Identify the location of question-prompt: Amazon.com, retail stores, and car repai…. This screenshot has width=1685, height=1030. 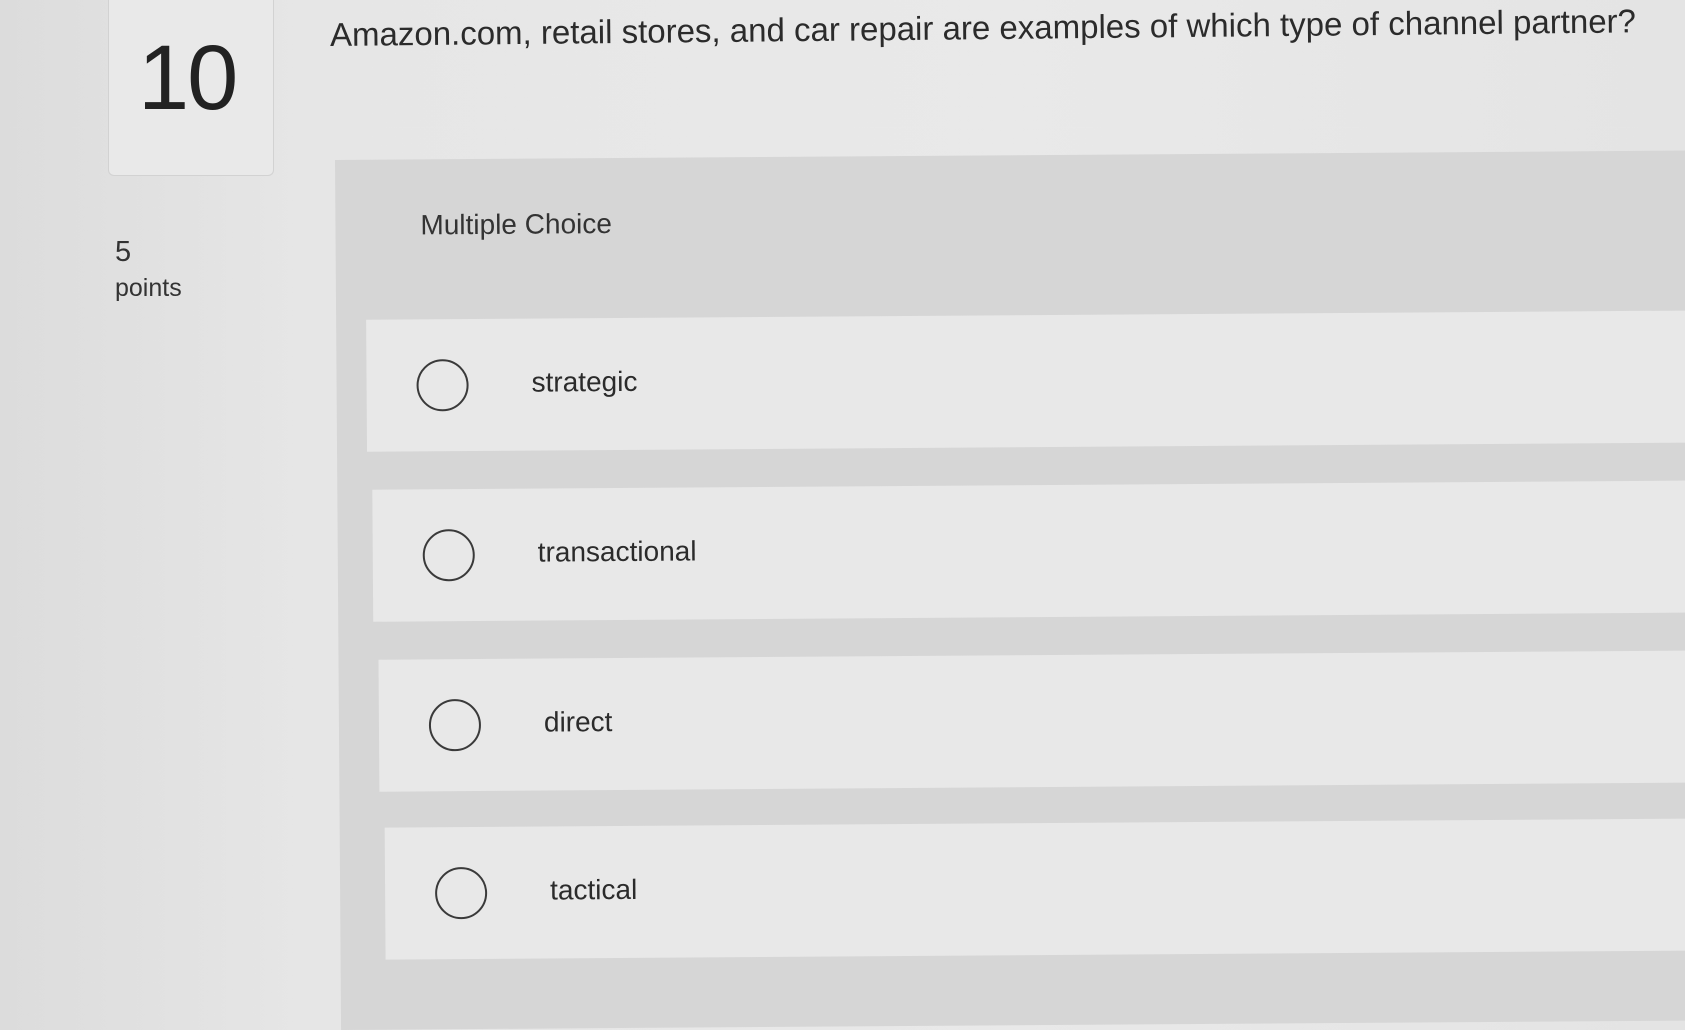
(983, 27).